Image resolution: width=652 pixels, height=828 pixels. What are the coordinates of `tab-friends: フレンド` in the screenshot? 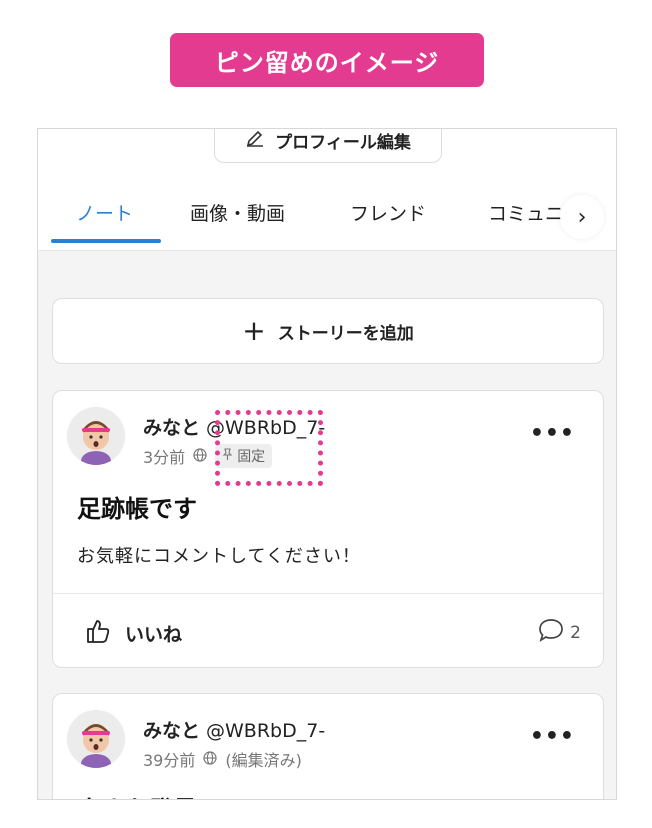 It's located at (388, 212).